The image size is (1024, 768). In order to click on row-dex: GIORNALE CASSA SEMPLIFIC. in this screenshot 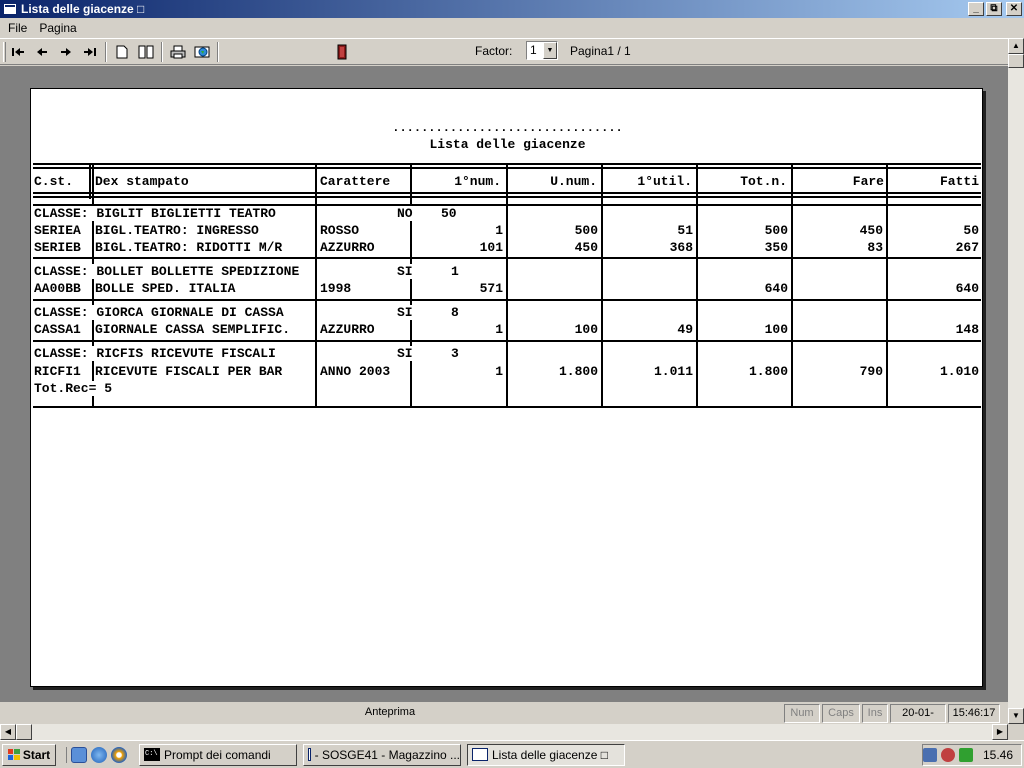, I will do `click(193, 329)`.